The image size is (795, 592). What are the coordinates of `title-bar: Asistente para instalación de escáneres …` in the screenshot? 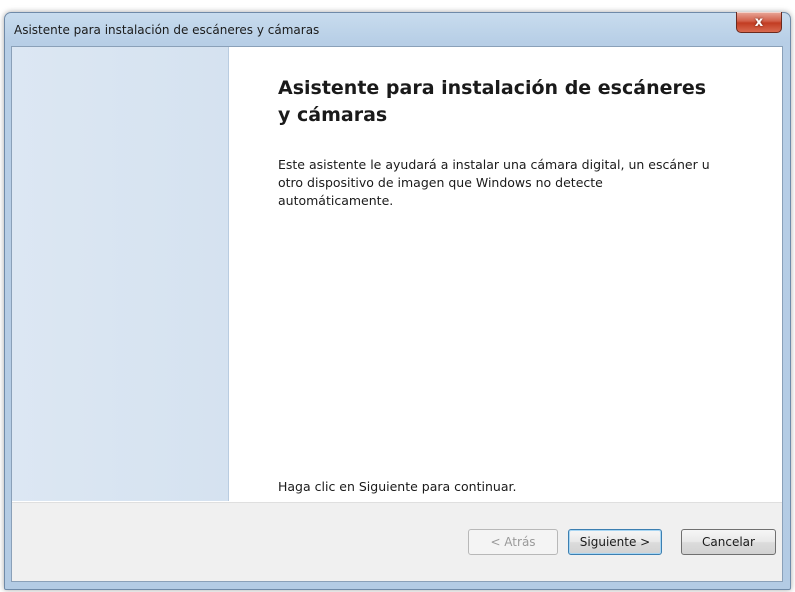 It's located at (397, 29).